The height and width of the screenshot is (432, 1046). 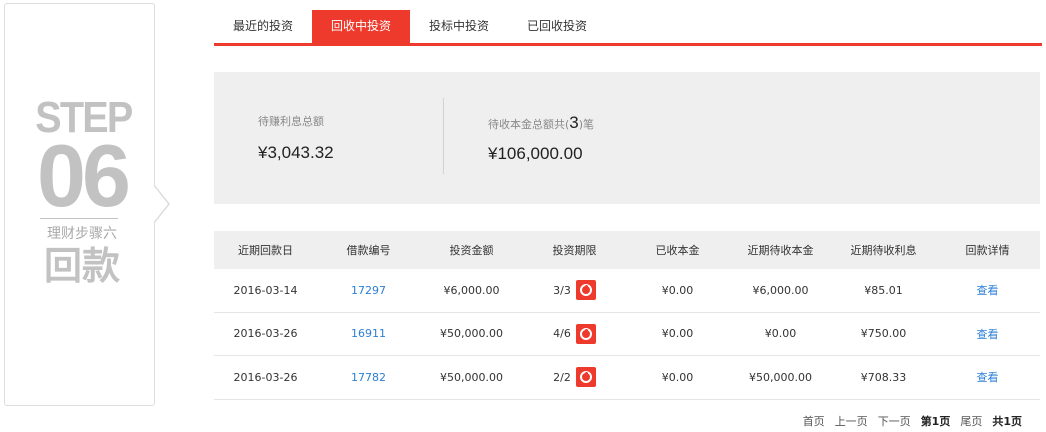 What do you see at coordinates (780, 250) in the screenshot?
I see `header-pending-principal: 近期待收本金` at bounding box center [780, 250].